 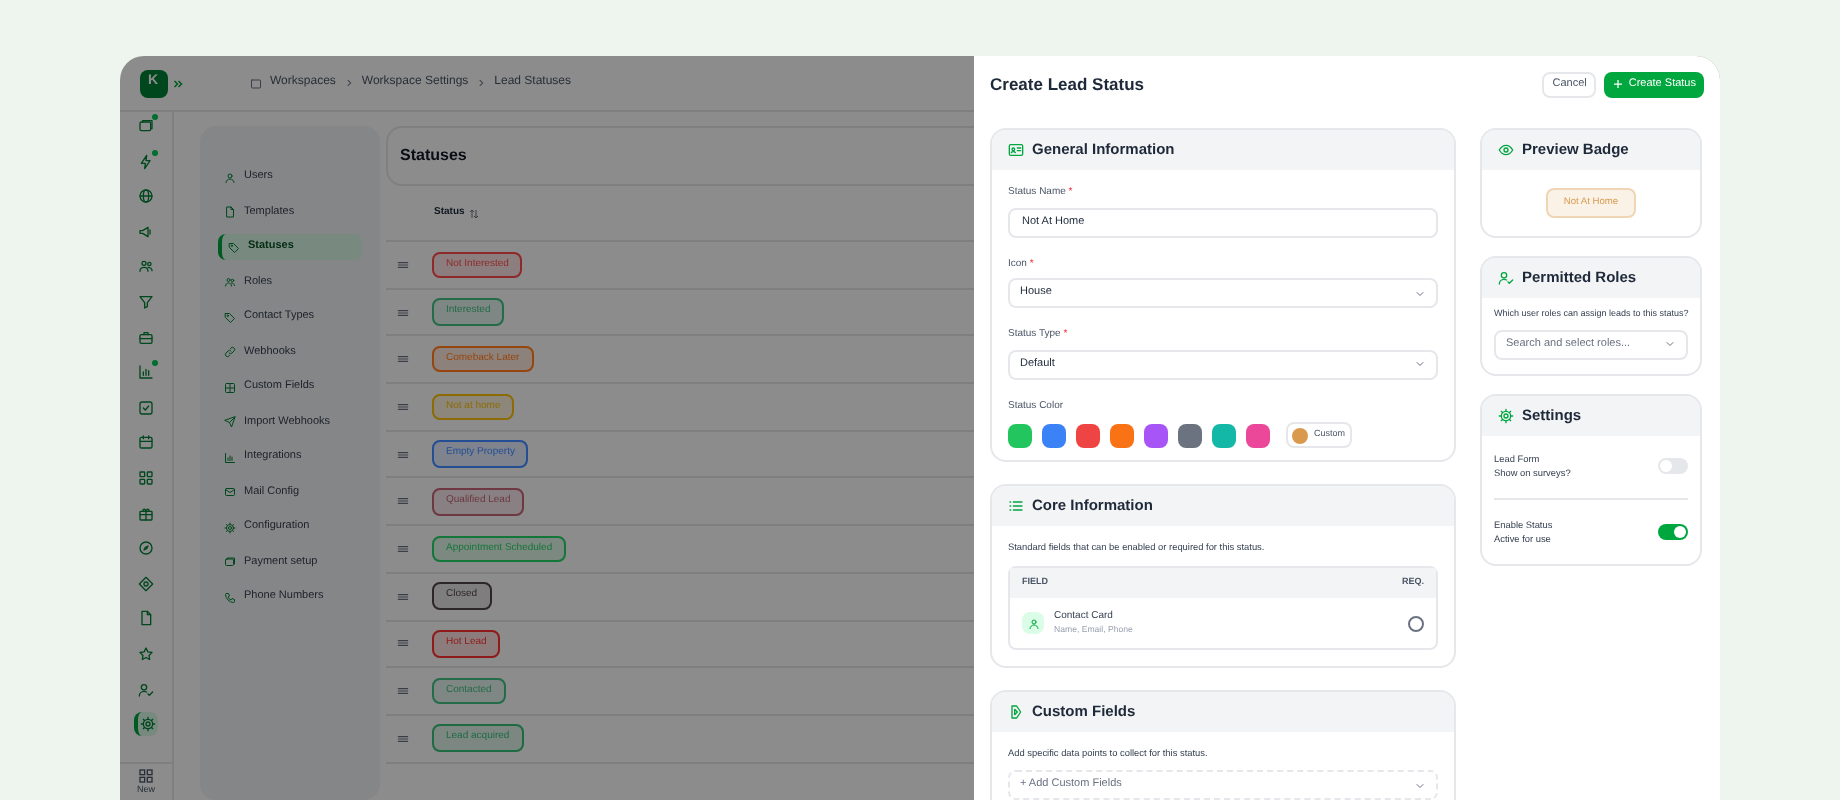 I want to click on rail-item-active, so click(x=146, y=724).